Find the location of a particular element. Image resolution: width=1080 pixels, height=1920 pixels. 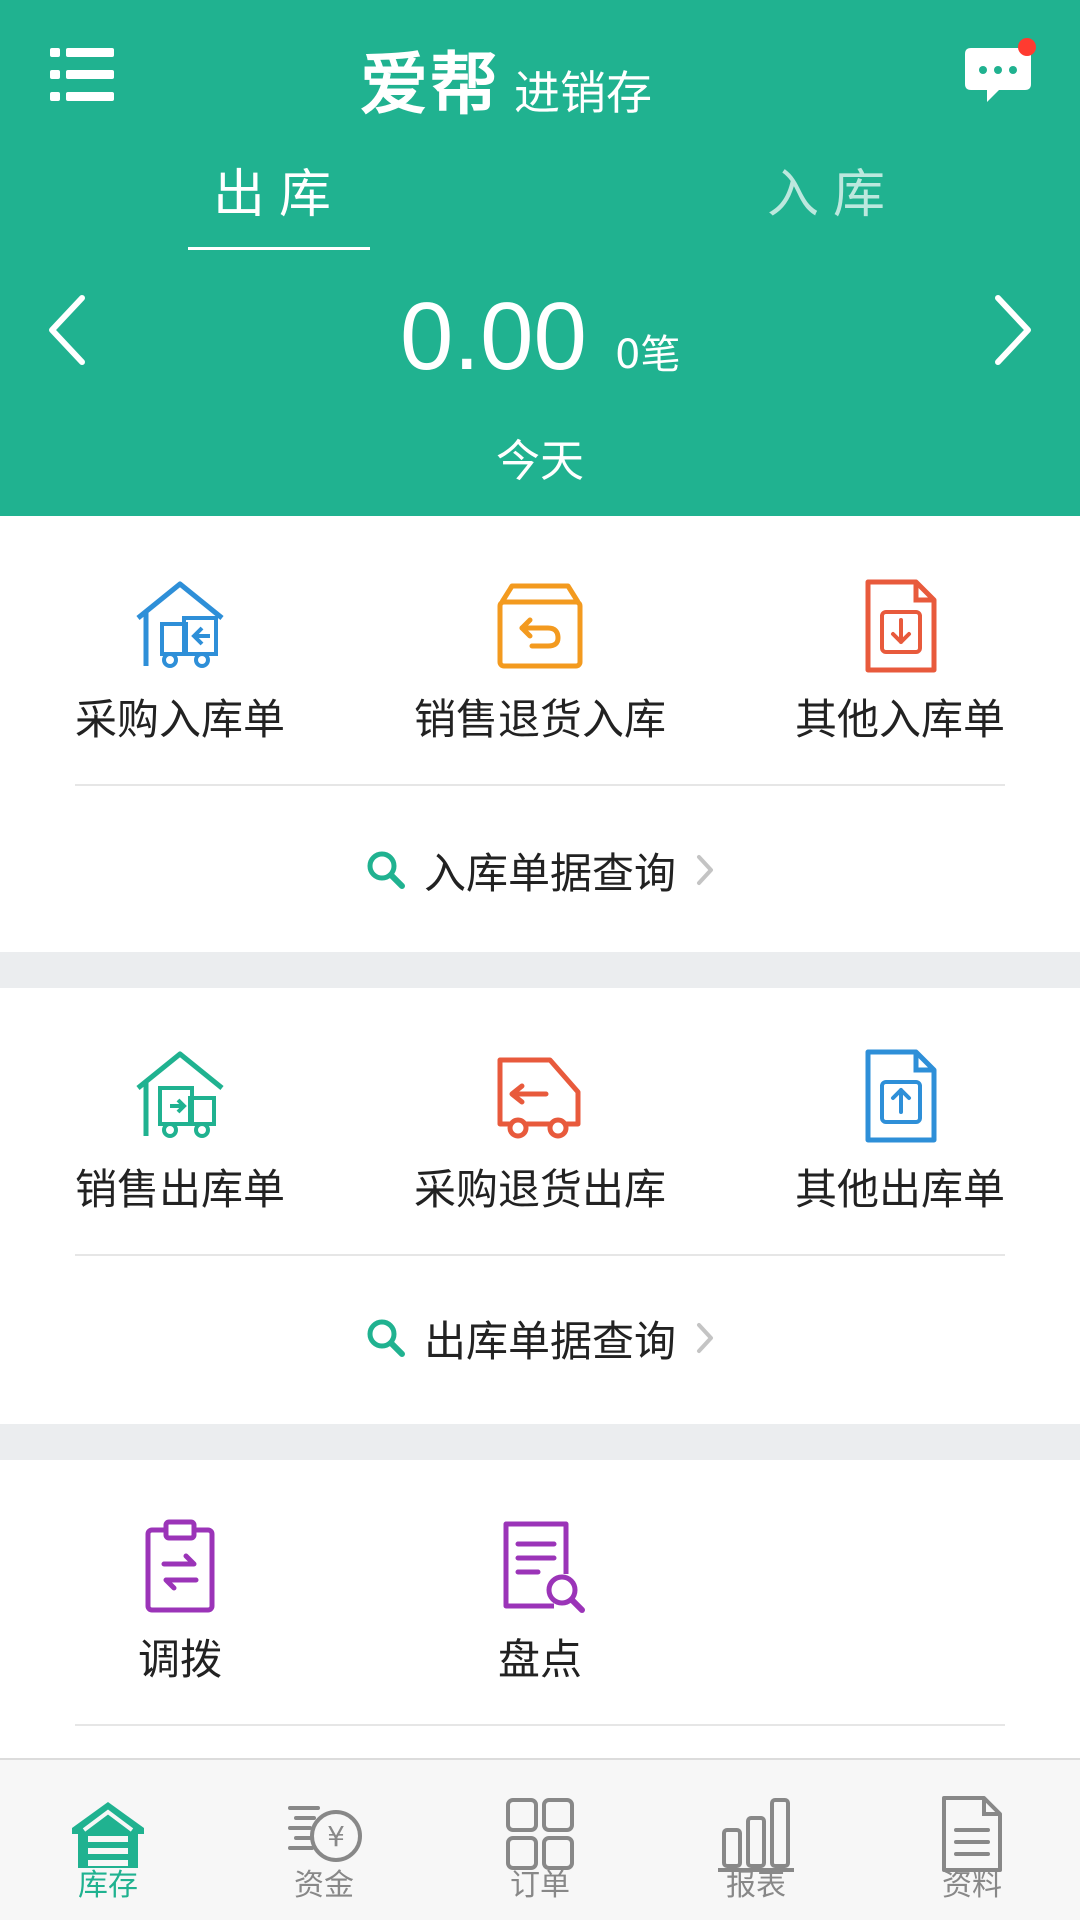

tabbar-item-orders: 订单 is located at coordinates (540, 1840).